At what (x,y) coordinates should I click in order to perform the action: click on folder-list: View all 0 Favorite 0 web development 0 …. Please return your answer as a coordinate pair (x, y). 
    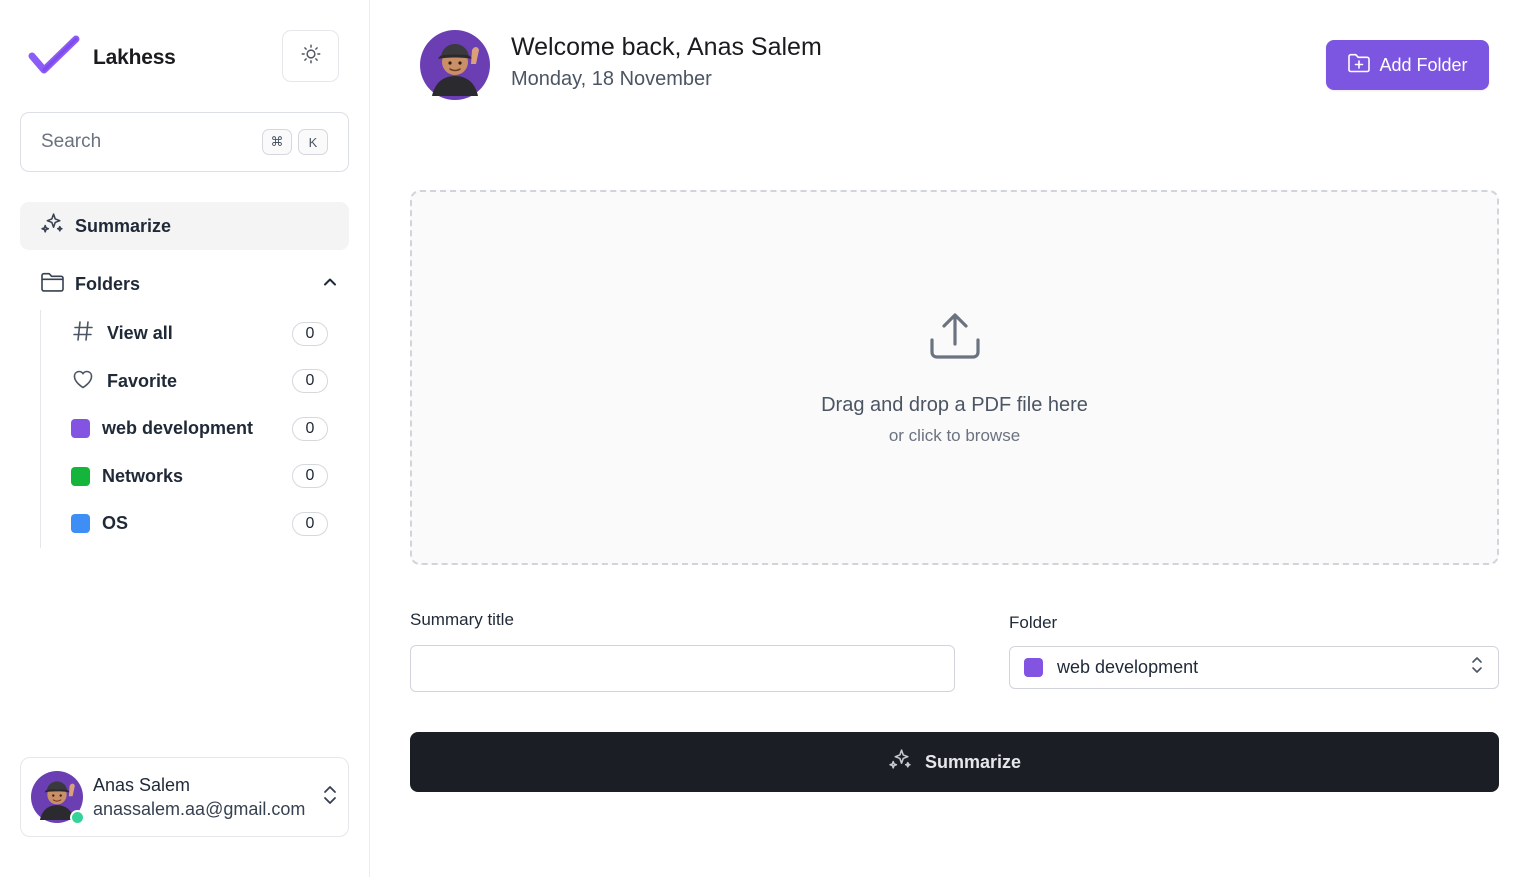
    Looking at the image, I should click on (189, 429).